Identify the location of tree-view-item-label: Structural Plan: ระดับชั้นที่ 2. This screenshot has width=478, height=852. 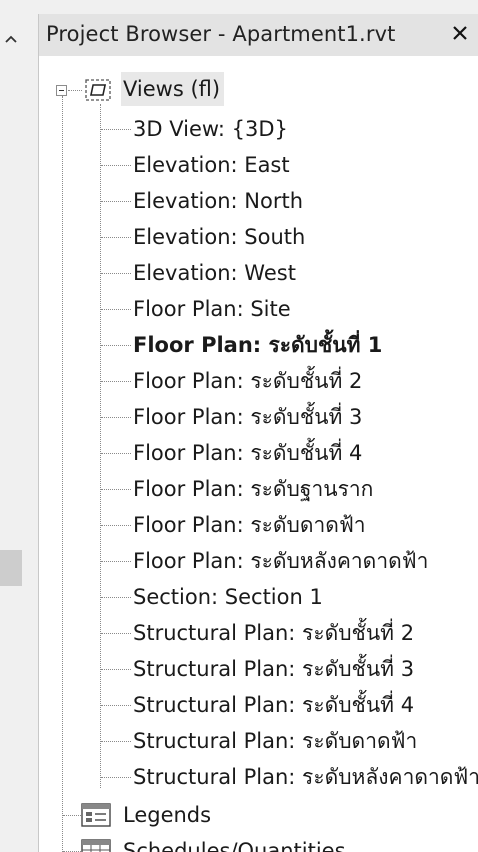
(274, 633).